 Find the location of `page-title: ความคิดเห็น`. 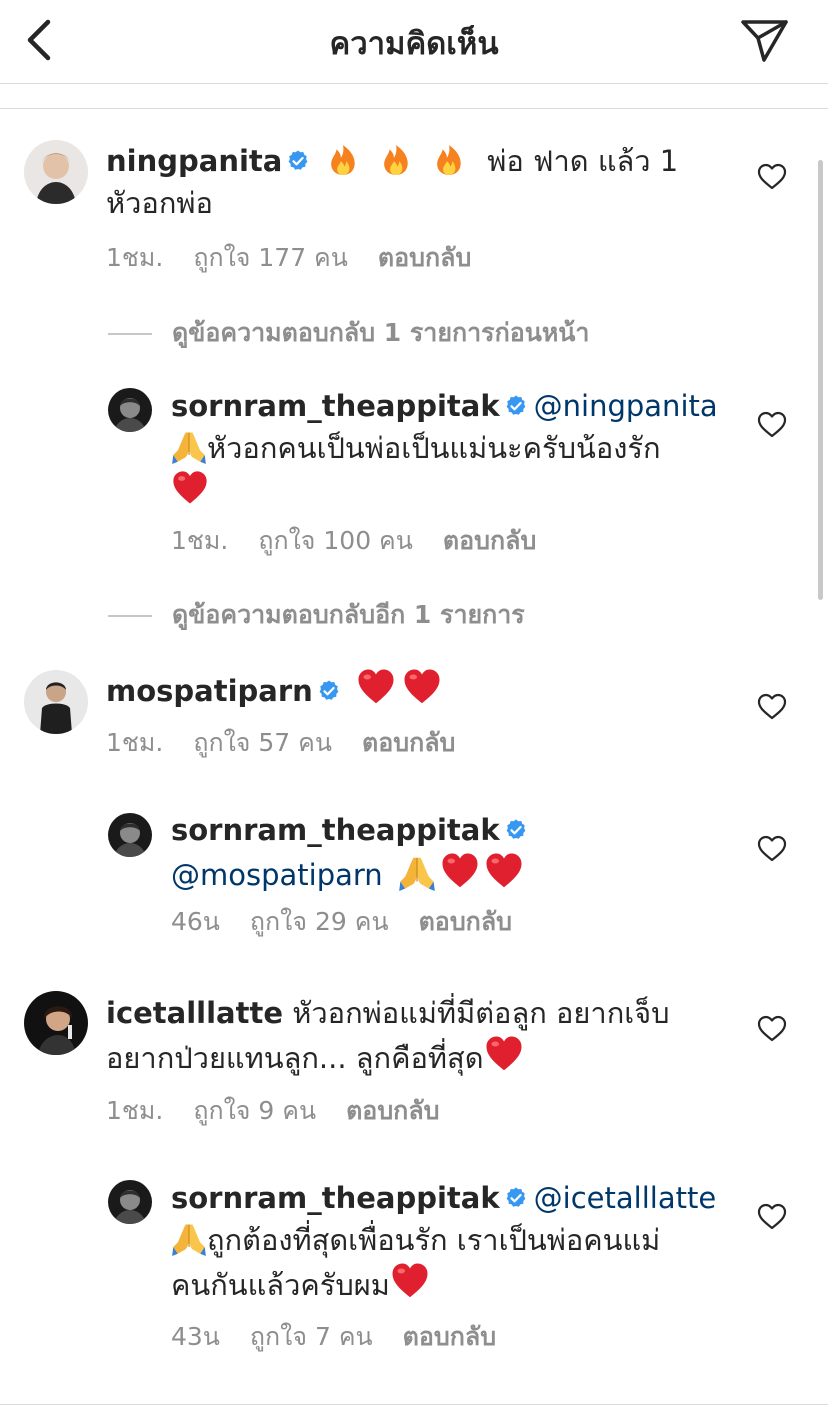

page-title: ความคิดเห็น is located at coordinates (414, 44).